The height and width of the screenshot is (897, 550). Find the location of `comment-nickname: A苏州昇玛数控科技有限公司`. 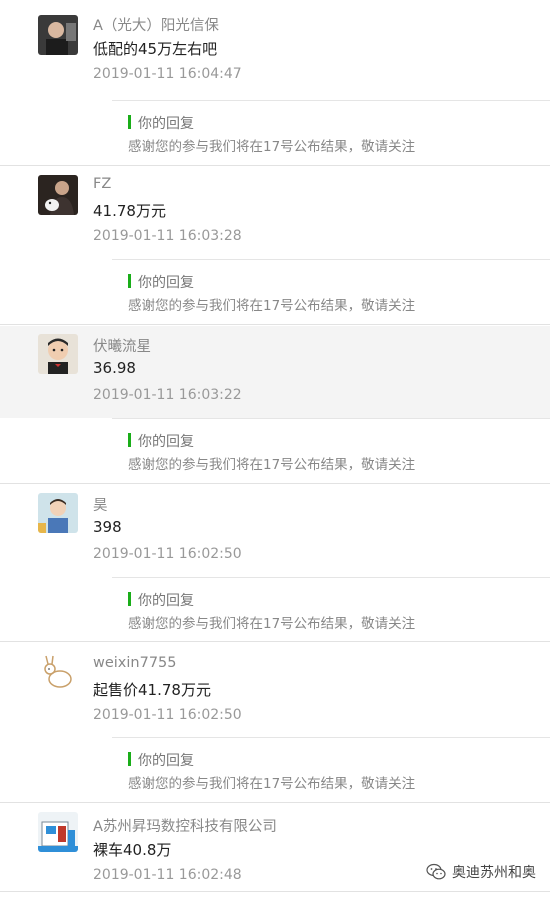

comment-nickname: A苏州昇玛数控科技有限公司 is located at coordinates (185, 827).